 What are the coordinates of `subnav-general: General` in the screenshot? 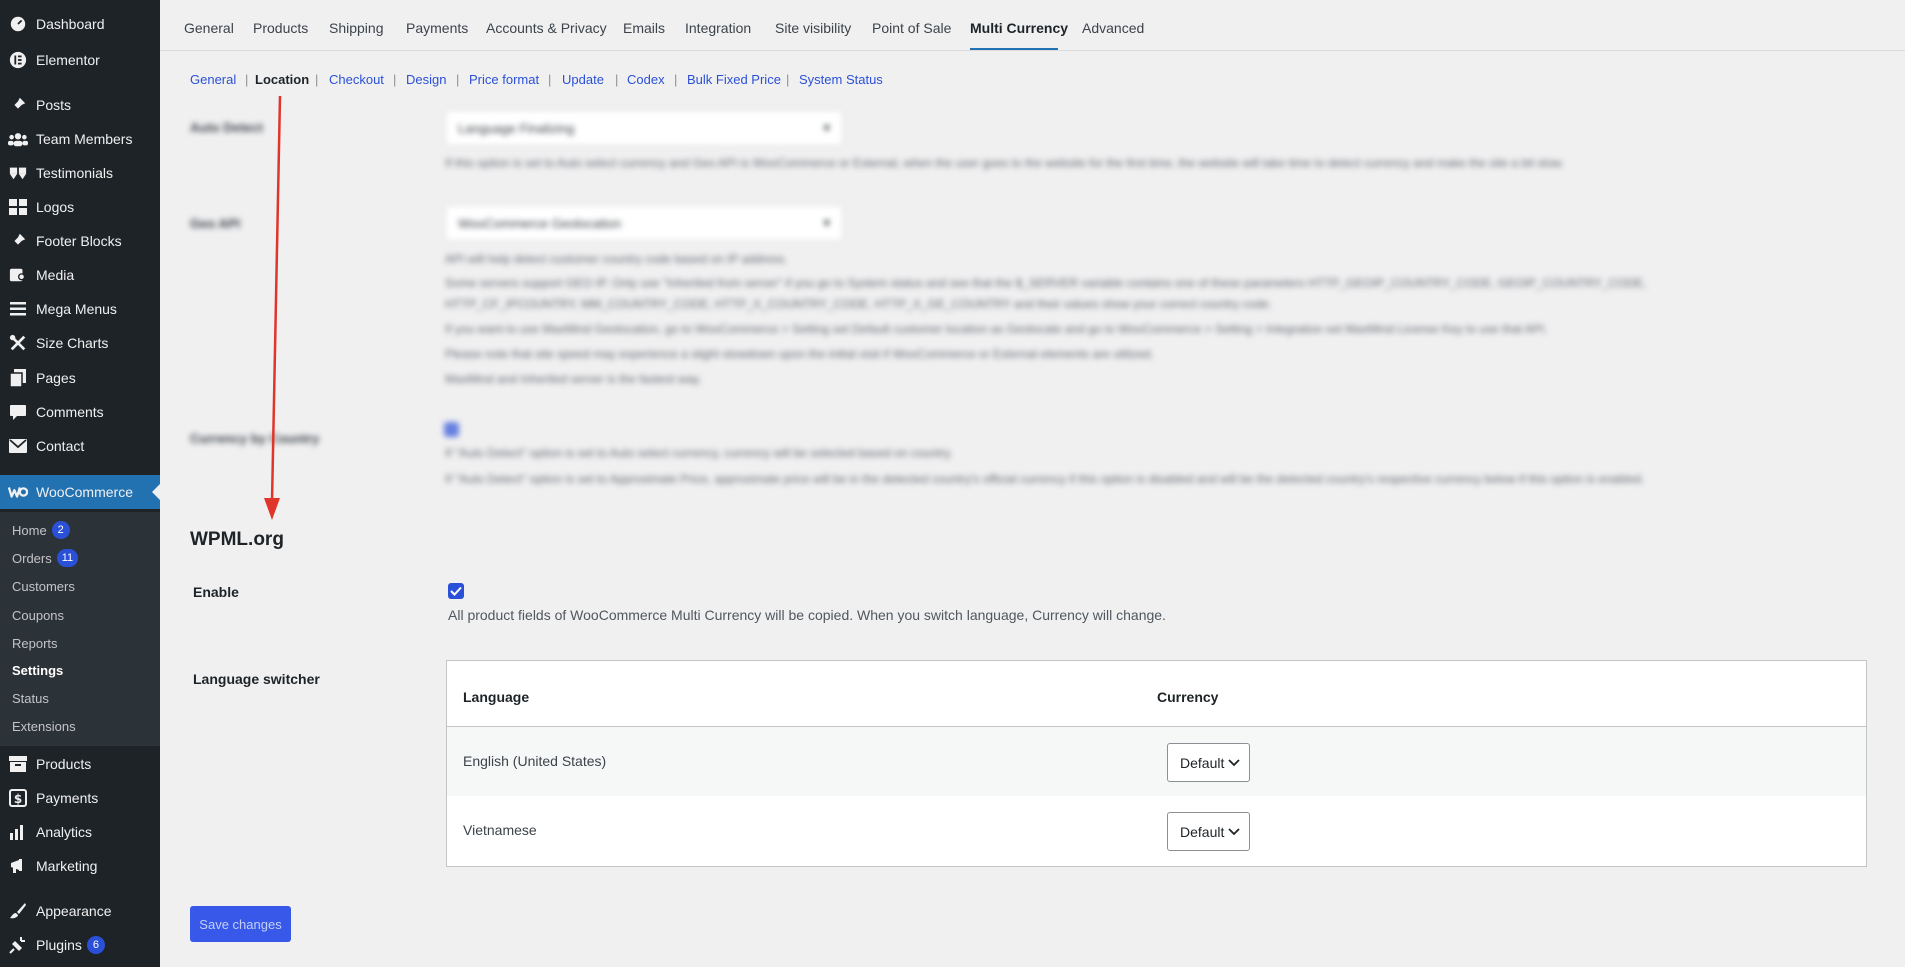 It's located at (213, 79).